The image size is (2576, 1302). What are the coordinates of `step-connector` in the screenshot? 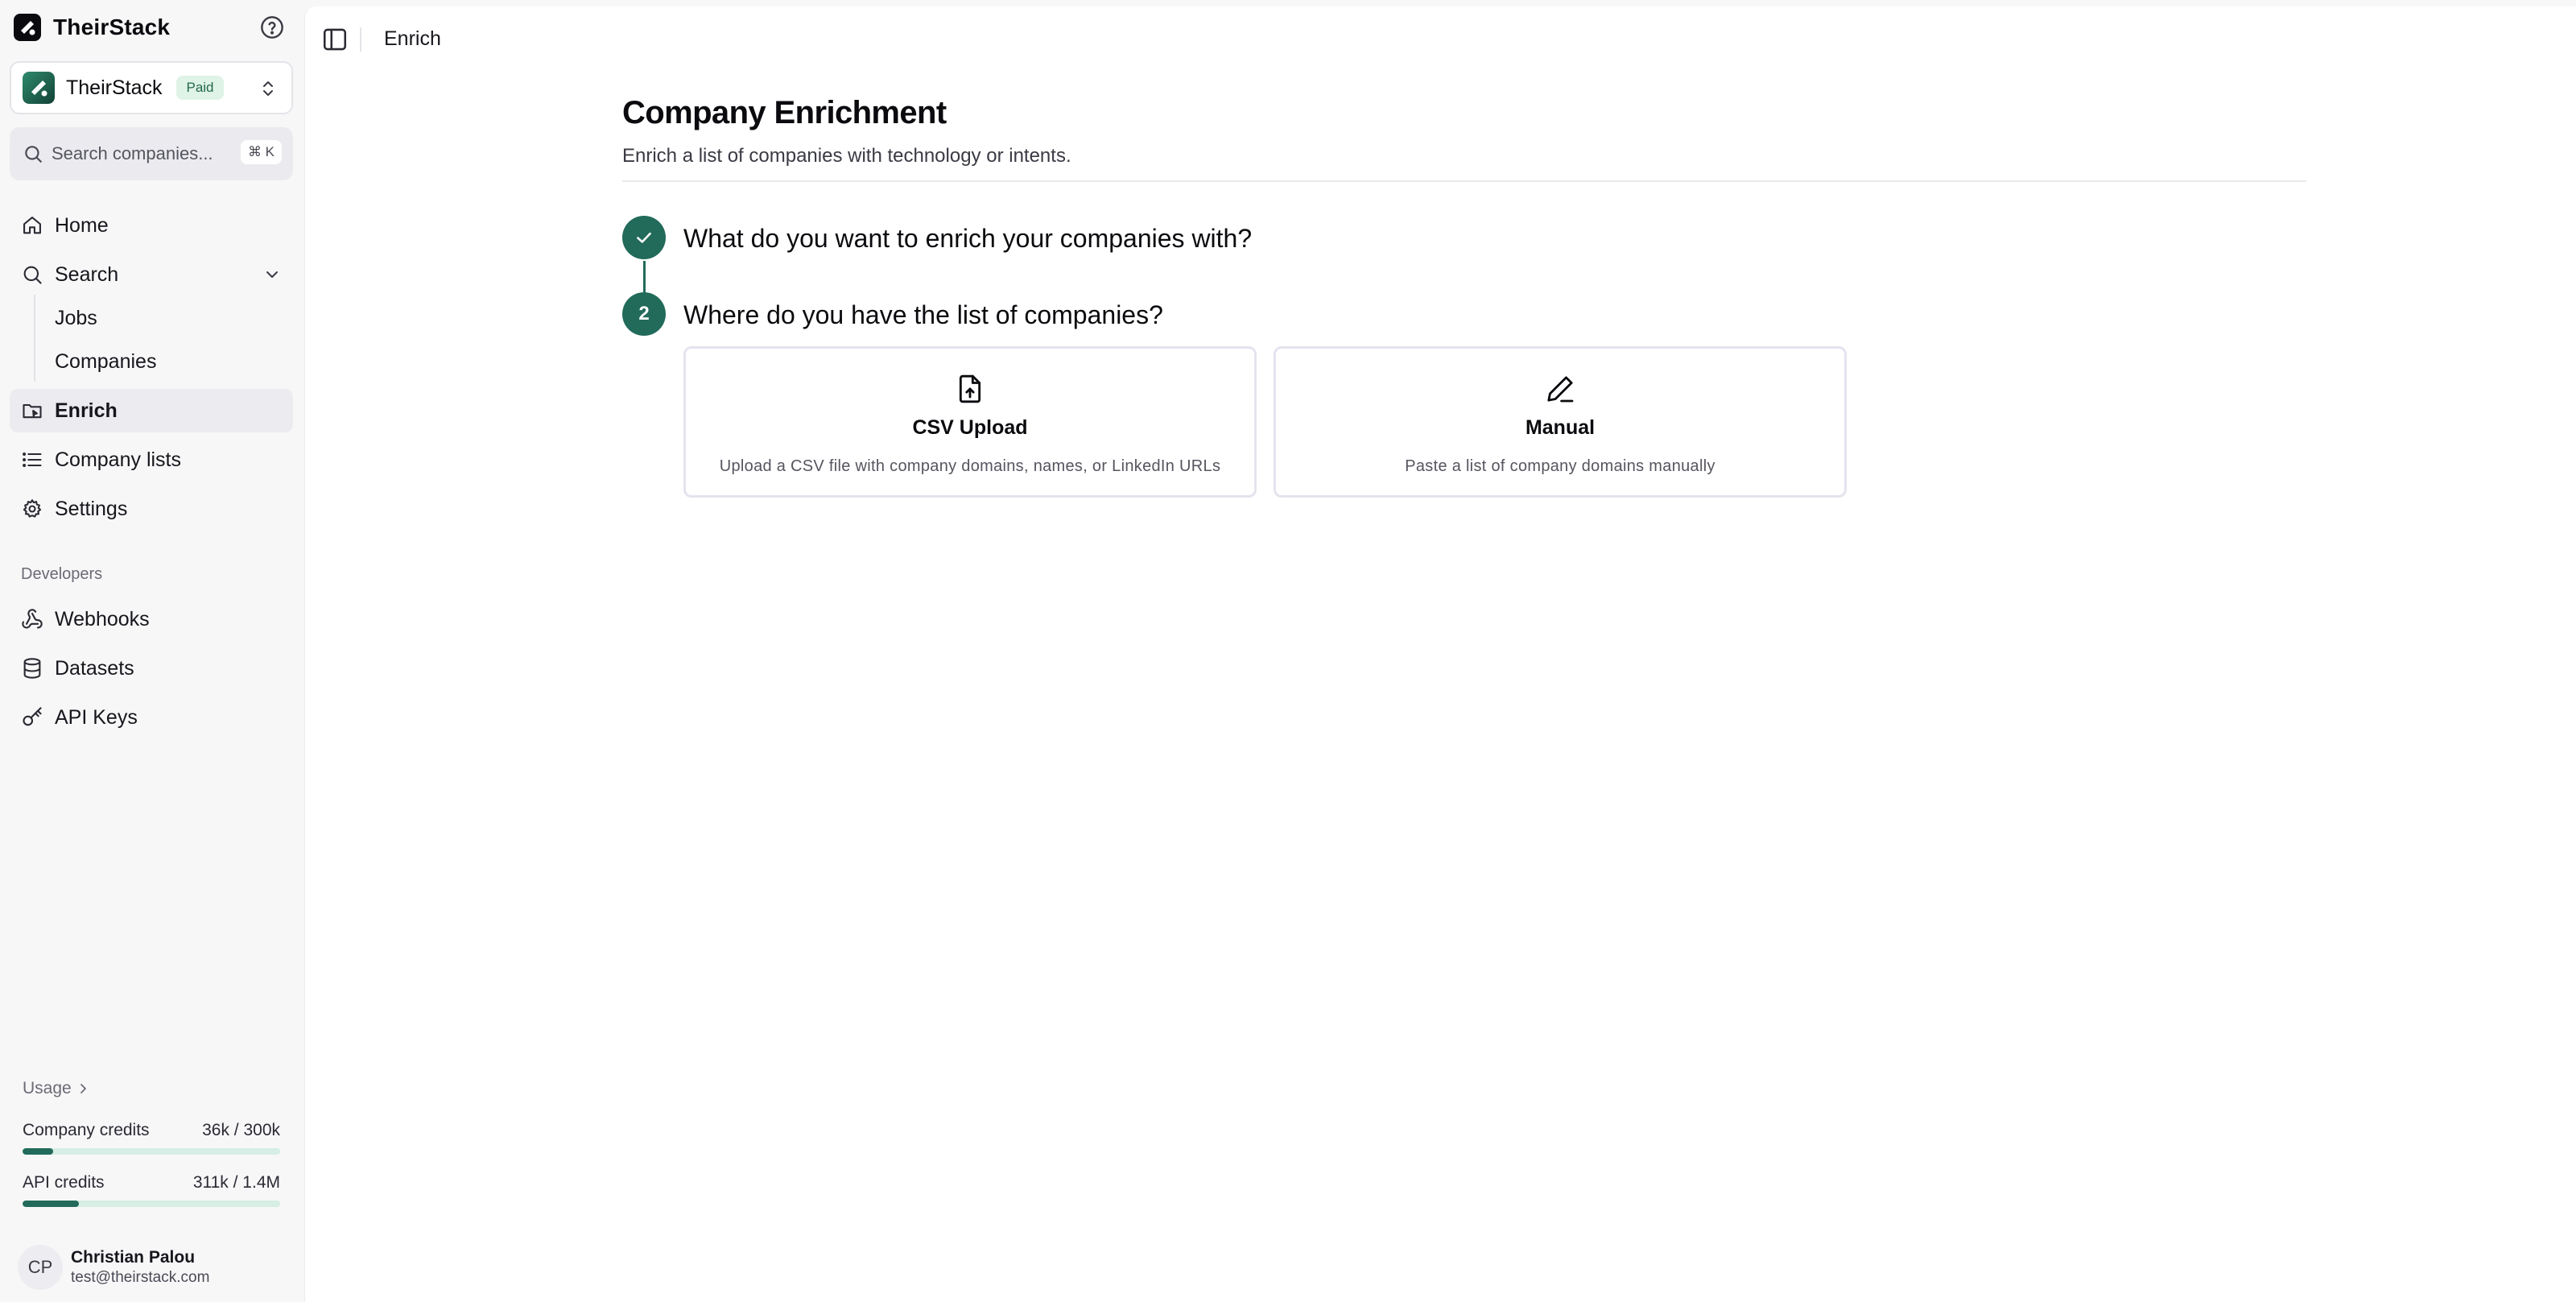 It's located at (644, 278).